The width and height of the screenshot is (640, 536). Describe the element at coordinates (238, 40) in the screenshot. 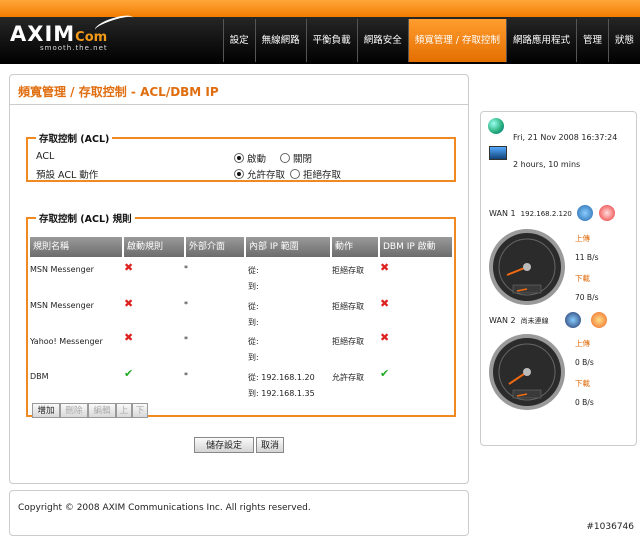

I see `nav-item-settings: 設定` at that location.